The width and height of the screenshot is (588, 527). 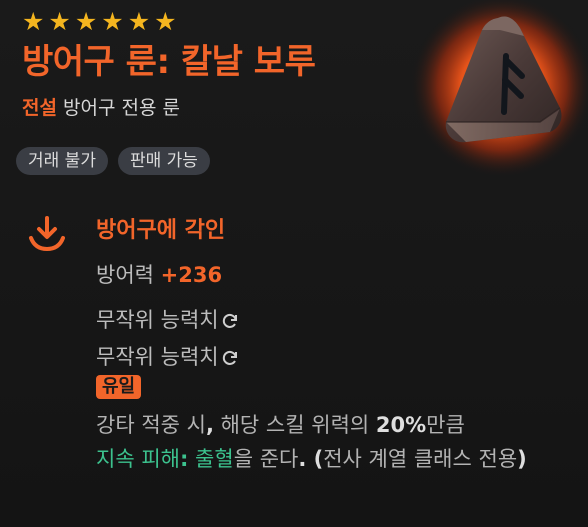 I want to click on grade-label: 전설, so click(x=39, y=108).